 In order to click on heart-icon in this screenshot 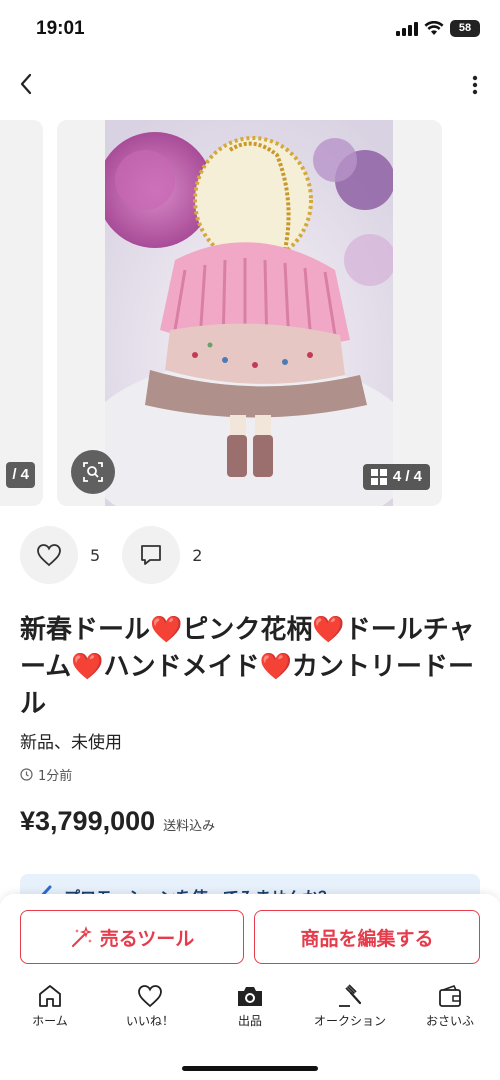, I will do `click(150, 996)`.